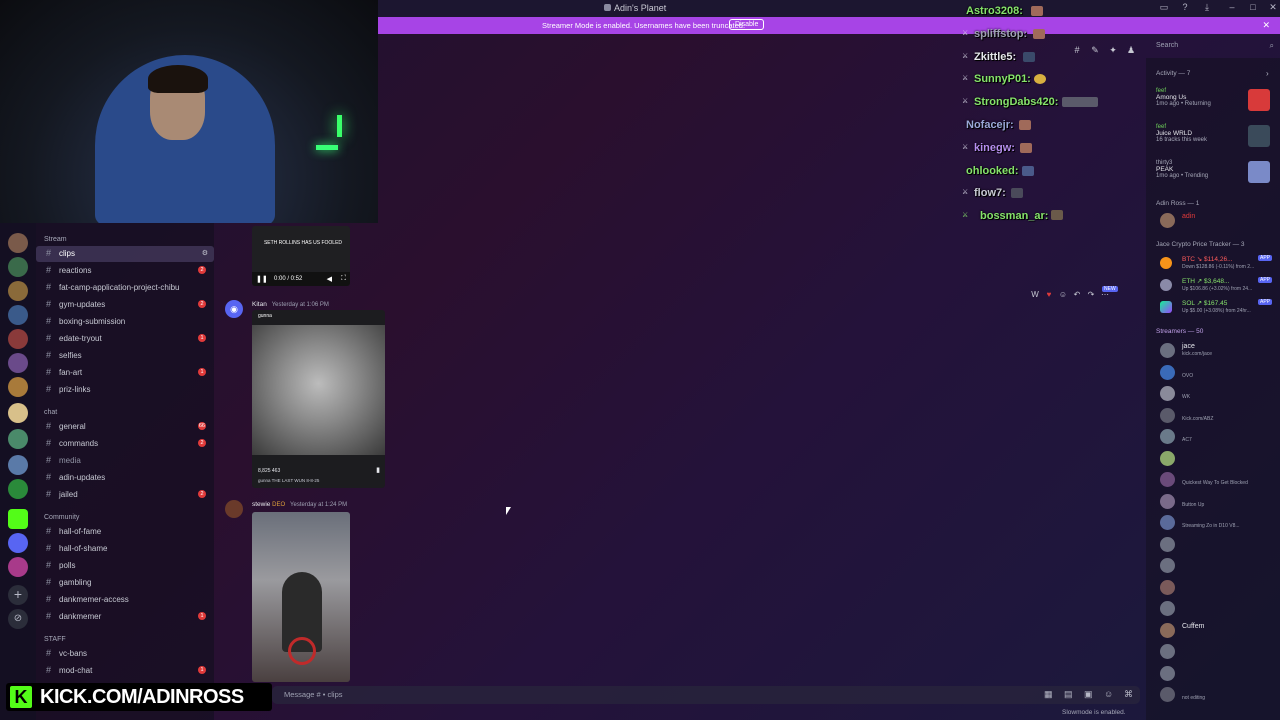  Describe the element at coordinates (205, 253) in the screenshot. I see `settings-icon: ⚙` at that location.